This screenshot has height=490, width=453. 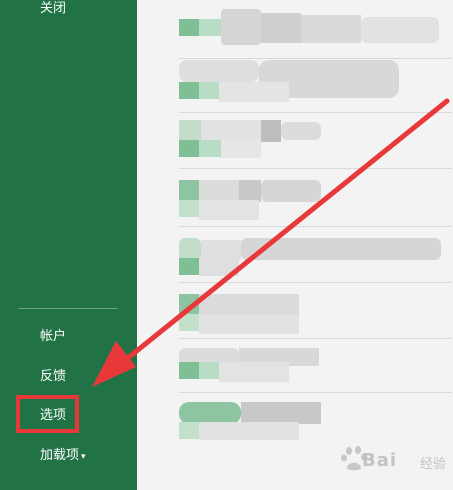 What do you see at coordinates (433, 464) in the screenshot?
I see `watermark-sub: 经验` at bounding box center [433, 464].